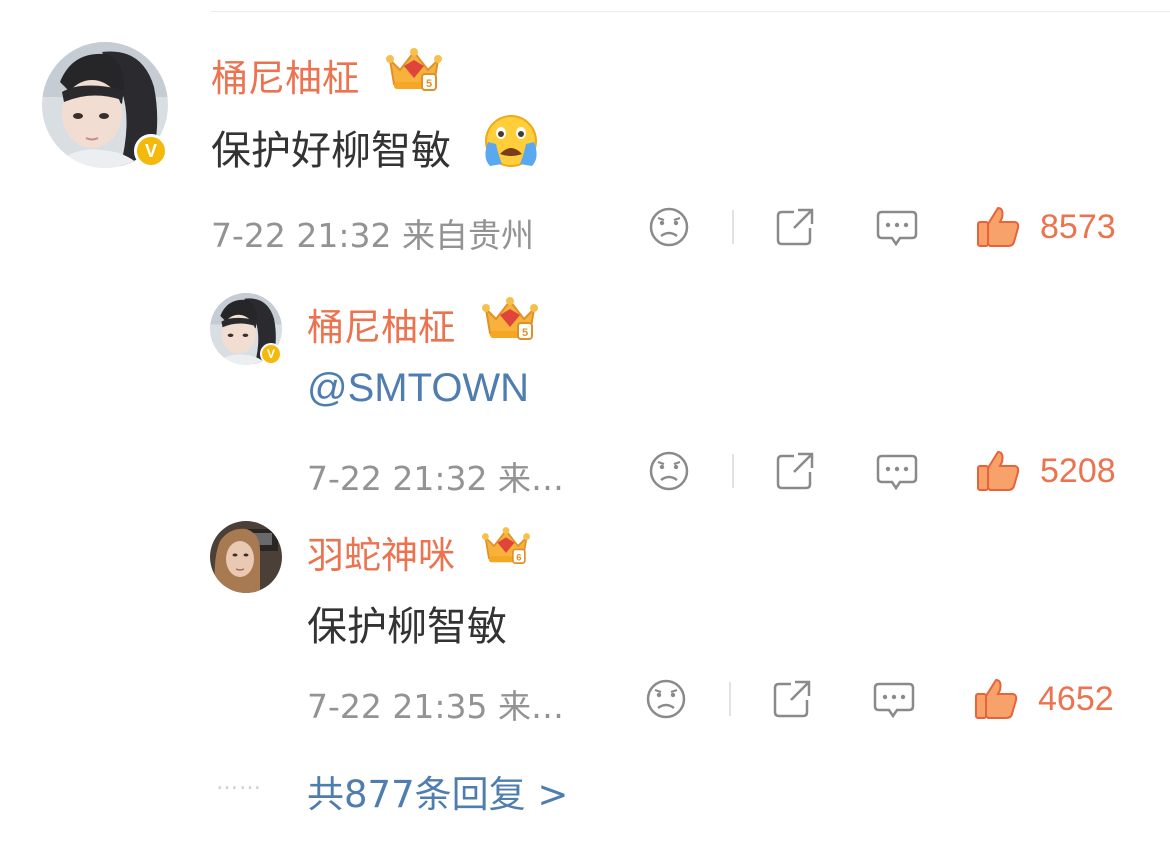 The width and height of the screenshot is (1170, 843). Describe the element at coordinates (1078, 227) in the screenshot. I see `like-count: 8573` at that location.